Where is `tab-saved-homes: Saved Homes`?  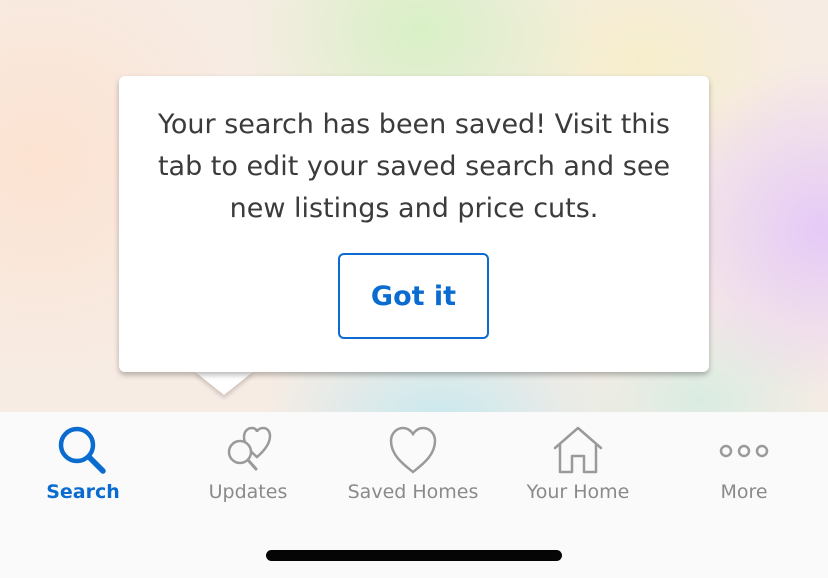 tab-saved-homes: Saved Homes is located at coordinates (413, 467).